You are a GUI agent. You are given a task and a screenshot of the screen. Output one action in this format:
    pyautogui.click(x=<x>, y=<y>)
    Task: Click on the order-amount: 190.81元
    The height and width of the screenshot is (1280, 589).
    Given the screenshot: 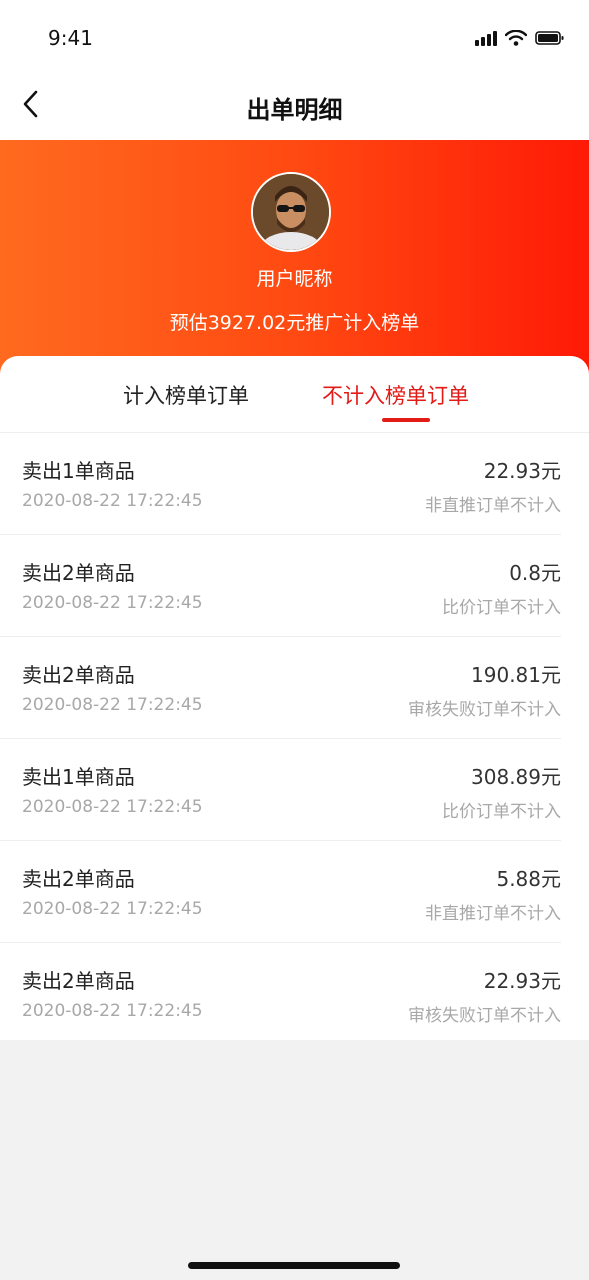 What is the action you would take?
    pyautogui.click(x=516, y=675)
    